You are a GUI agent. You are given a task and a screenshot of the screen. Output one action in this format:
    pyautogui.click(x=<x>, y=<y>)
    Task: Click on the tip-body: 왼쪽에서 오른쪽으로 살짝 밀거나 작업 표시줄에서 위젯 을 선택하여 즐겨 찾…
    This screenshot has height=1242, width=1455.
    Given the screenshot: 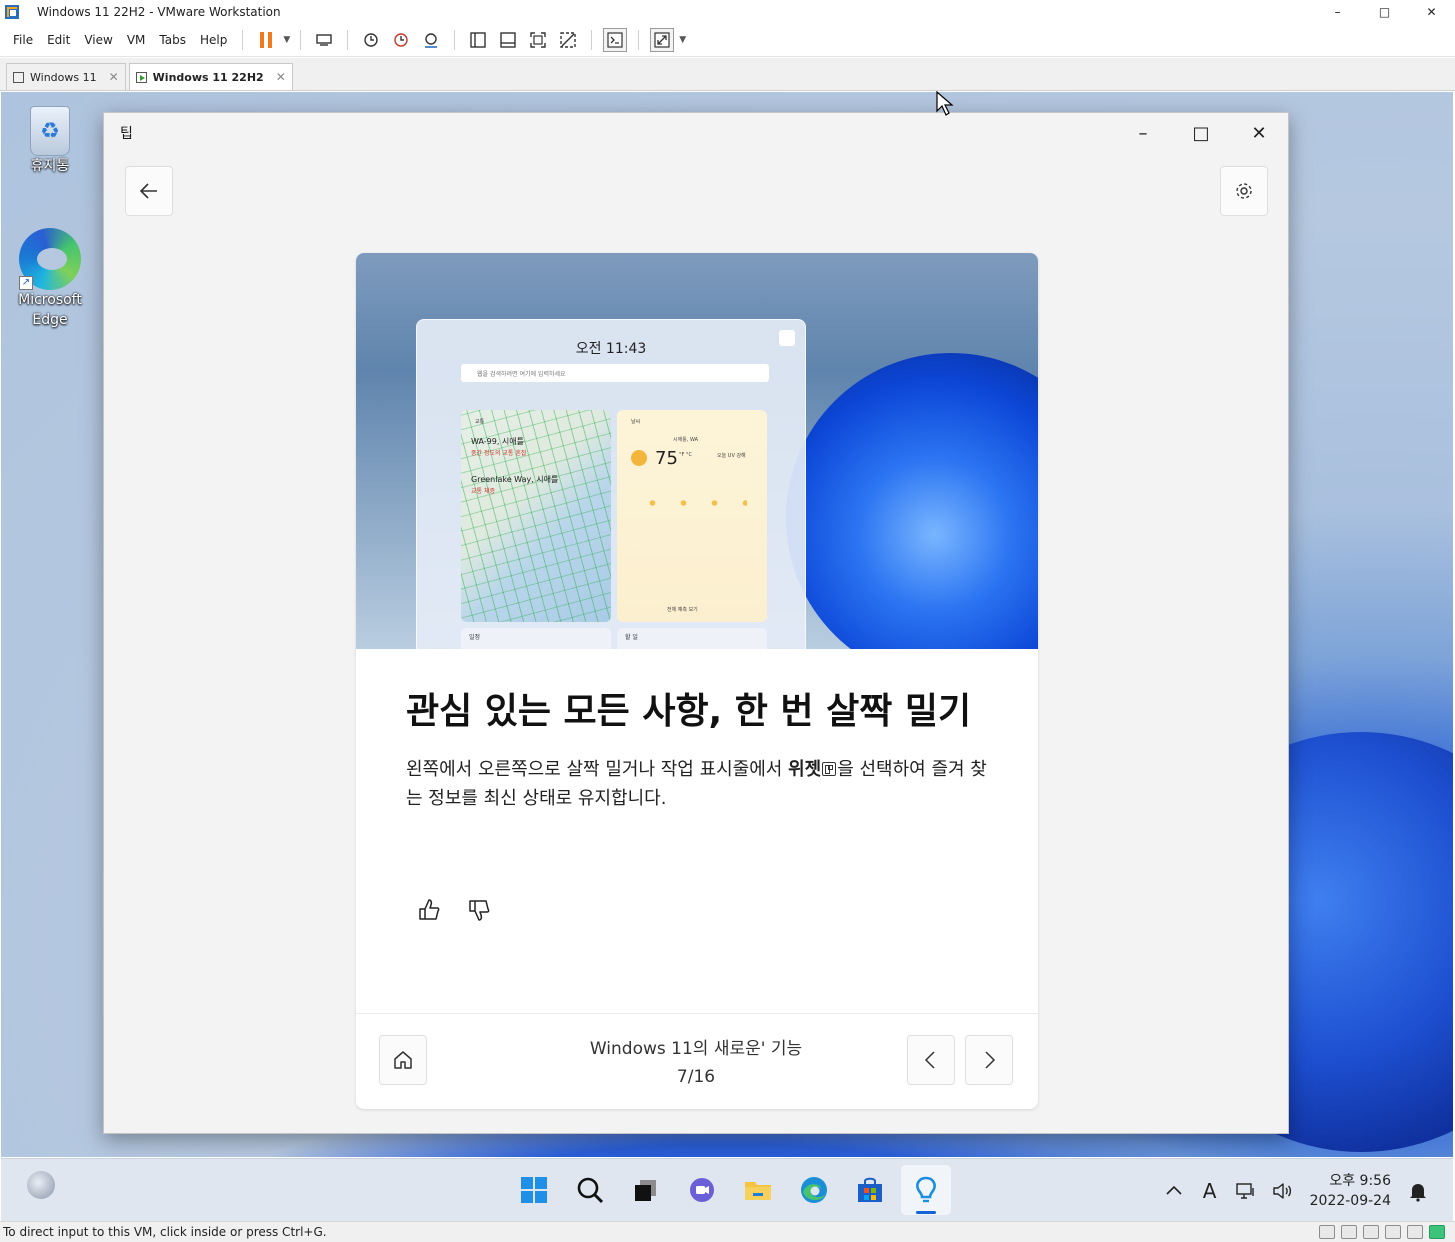 What is the action you would take?
    pyautogui.click(x=701, y=784)
    